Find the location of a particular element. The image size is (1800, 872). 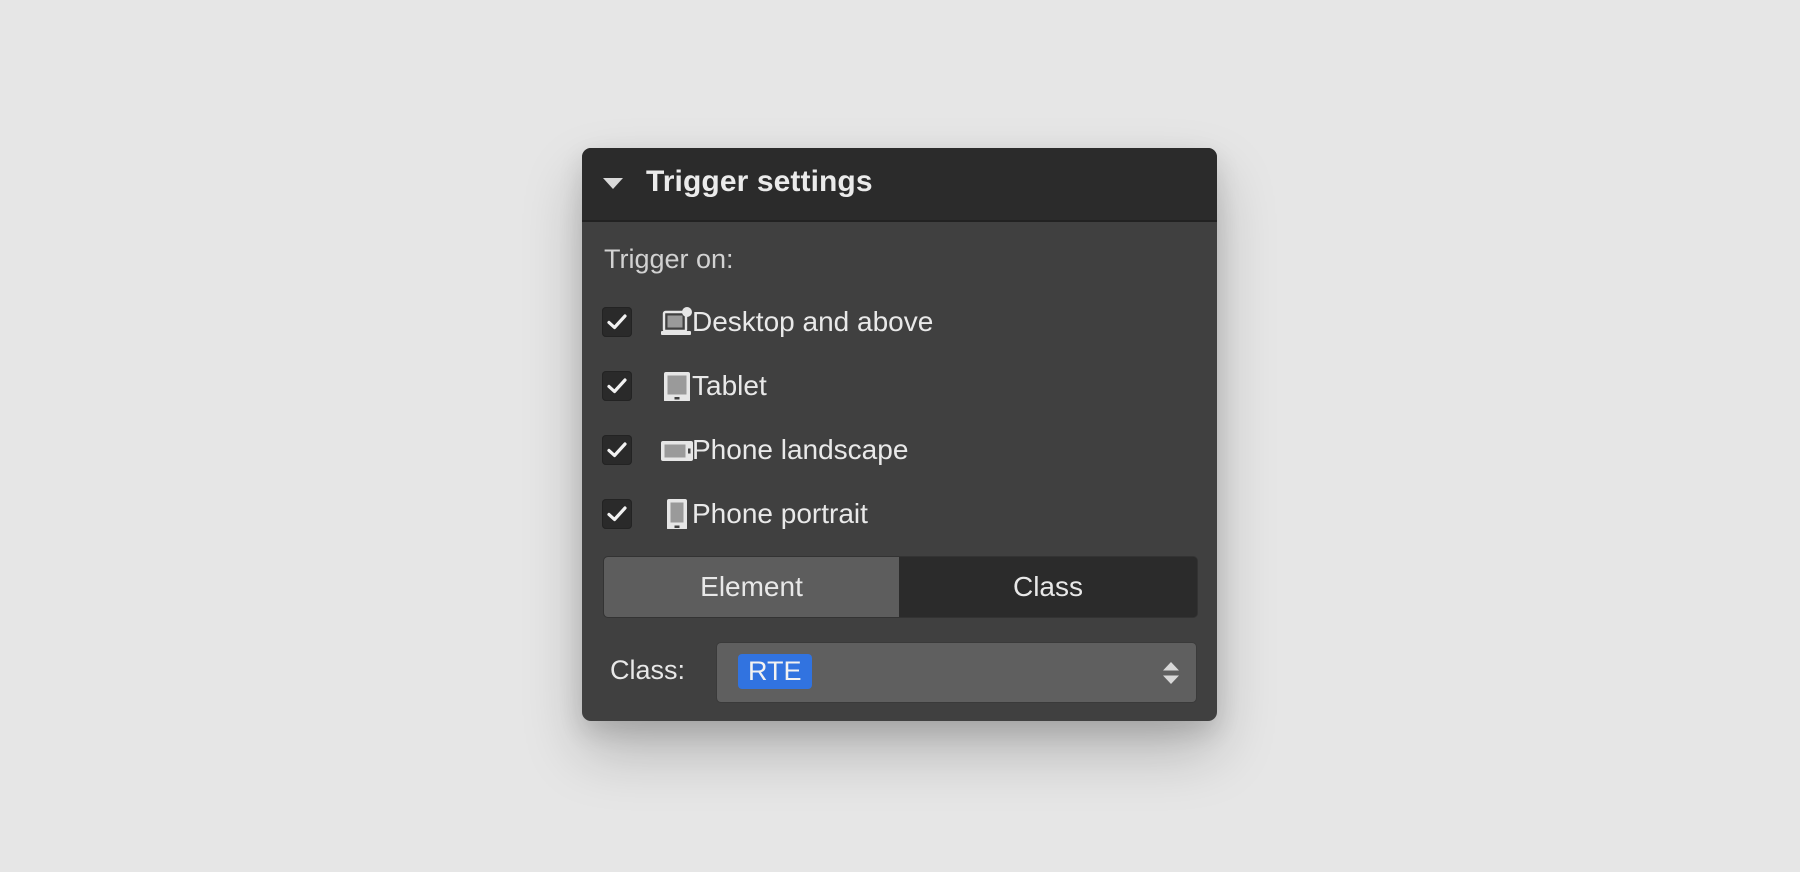

select-stepper-icon is located at coordinates (1171, 673).